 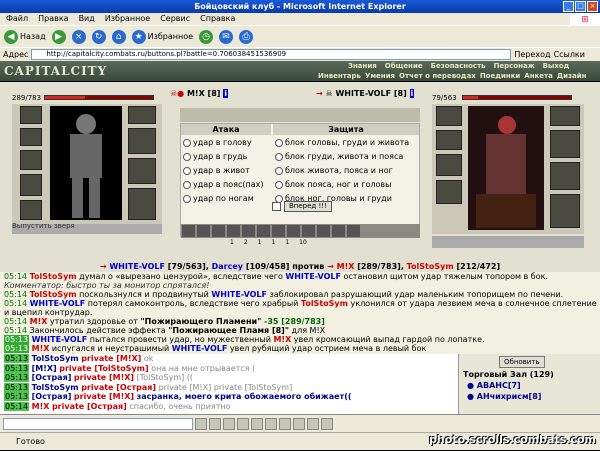 I want to click on exit-icon, so click(x=327, y=423).